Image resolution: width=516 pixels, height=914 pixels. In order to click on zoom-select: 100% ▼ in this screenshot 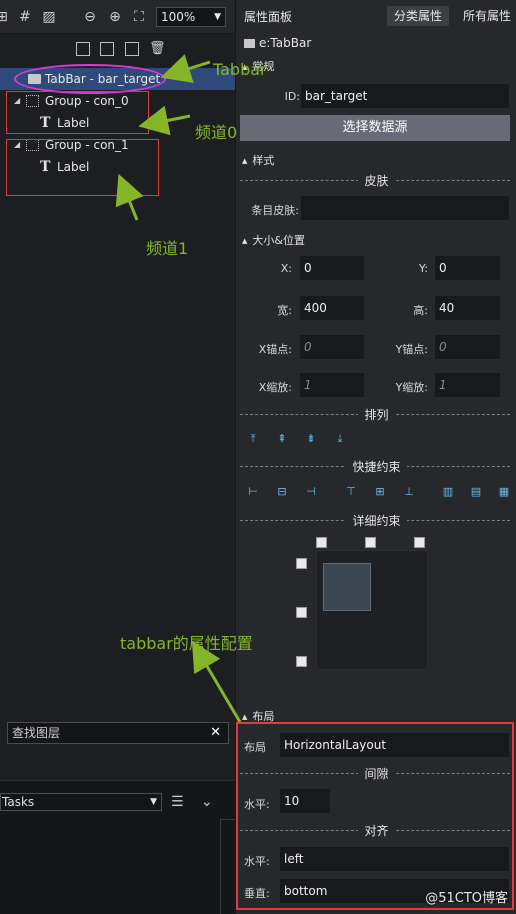, I will do `click(191, 17)`.